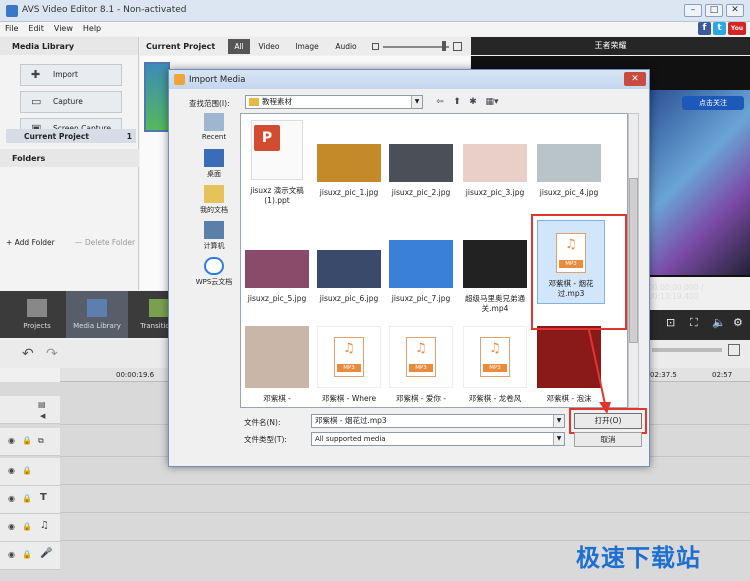  Describe the element at coordinates (69, 158) in the screenshot. I see `folders-title: Folders` at that location.